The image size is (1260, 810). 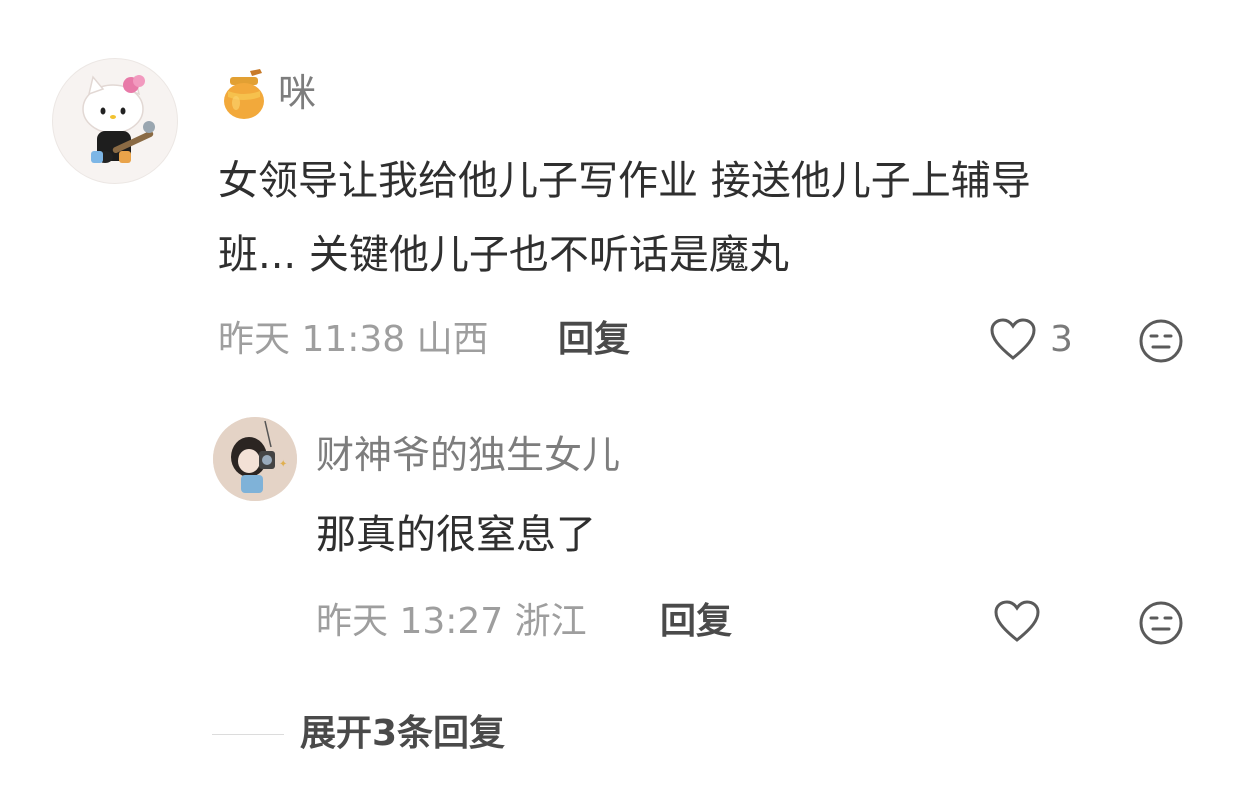 I want to click on reply-dislike-button, so click(x=1161, y=623).